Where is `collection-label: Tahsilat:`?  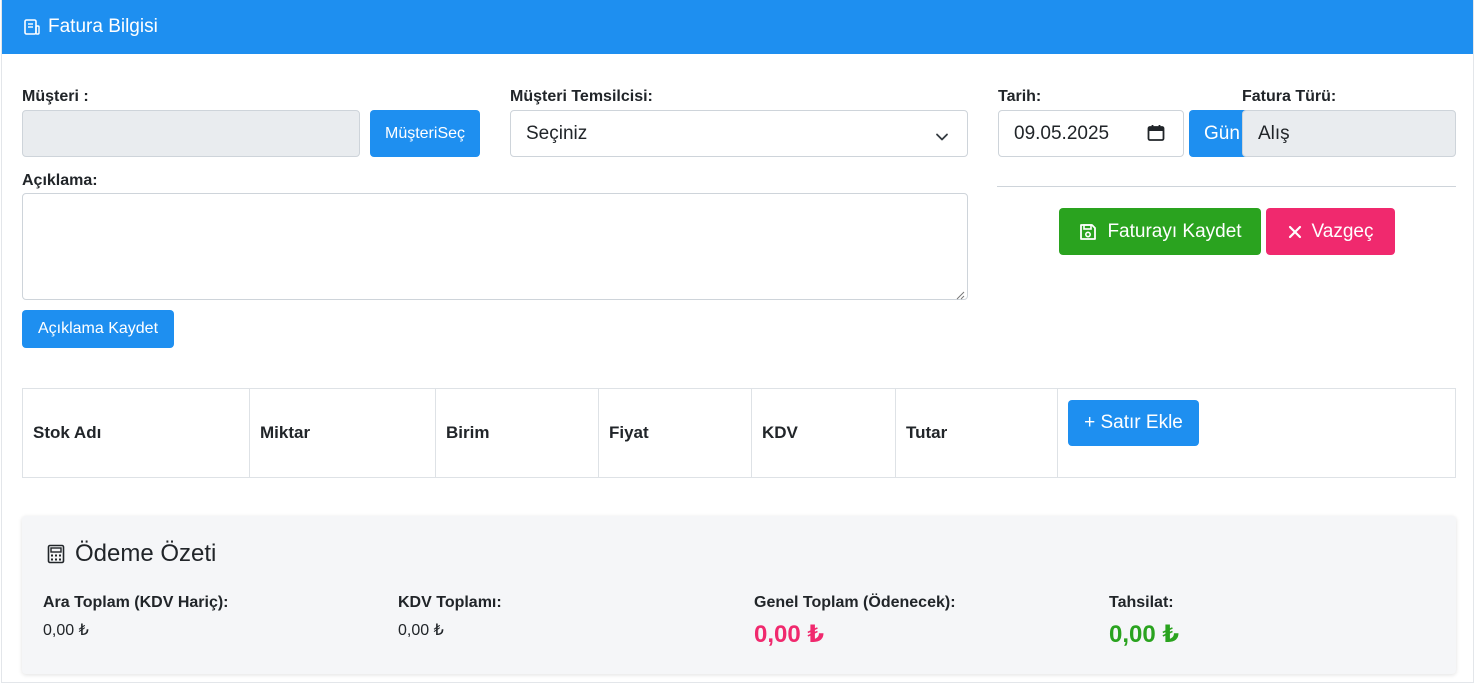 collection-label: Tahsilat: is located at coordinates (1141, 602).